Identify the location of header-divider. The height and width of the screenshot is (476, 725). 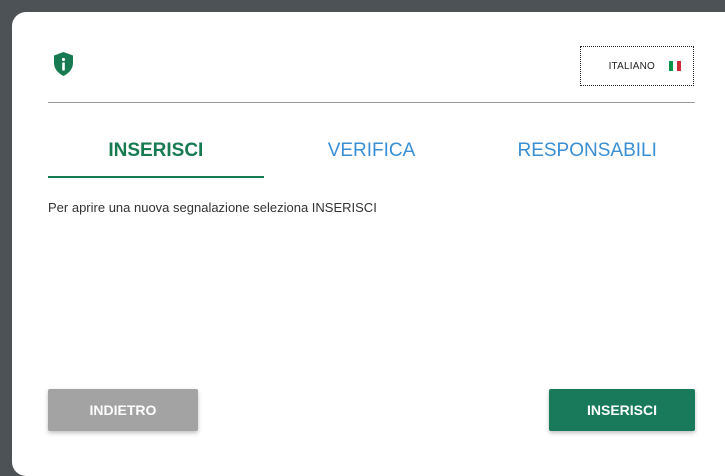
(371, 102).